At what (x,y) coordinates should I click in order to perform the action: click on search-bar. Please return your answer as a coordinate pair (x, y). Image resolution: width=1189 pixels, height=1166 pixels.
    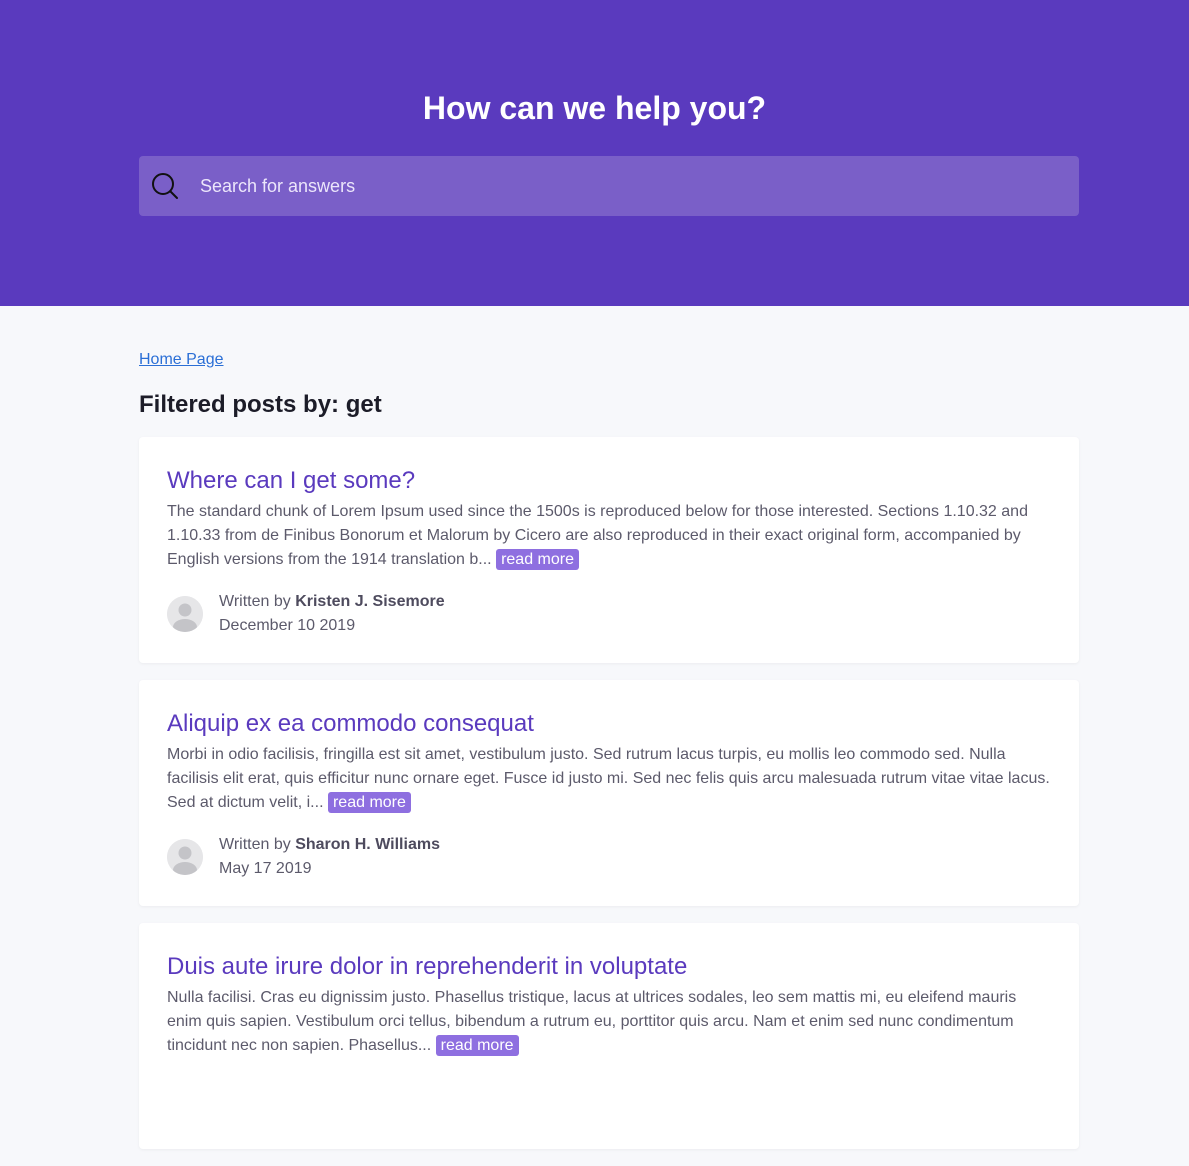
    Looking at the image, I should click on (609, 186).